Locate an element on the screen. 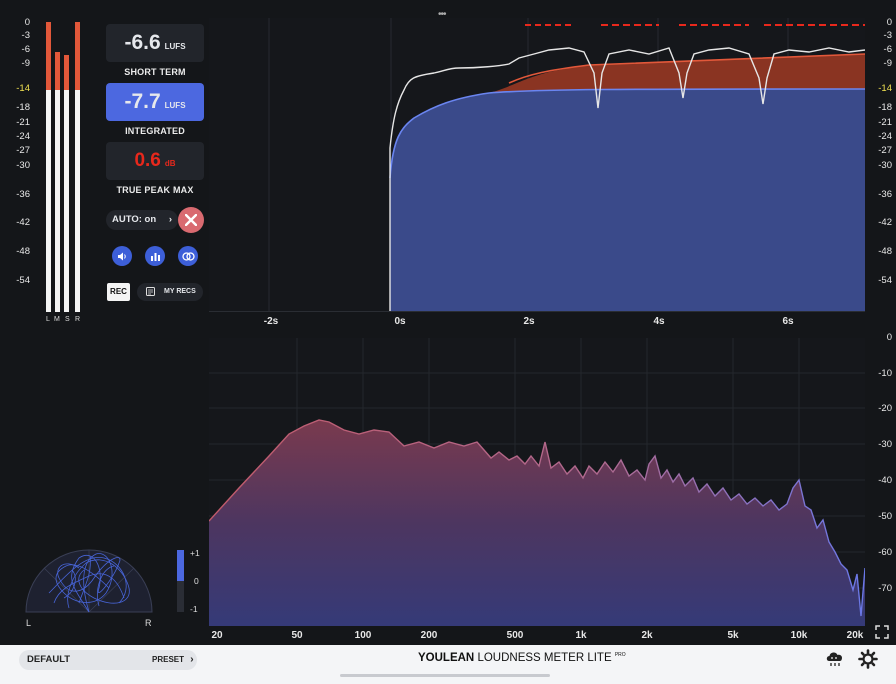  brand-bold: YOULEAN is located at coordinates (446, 658).